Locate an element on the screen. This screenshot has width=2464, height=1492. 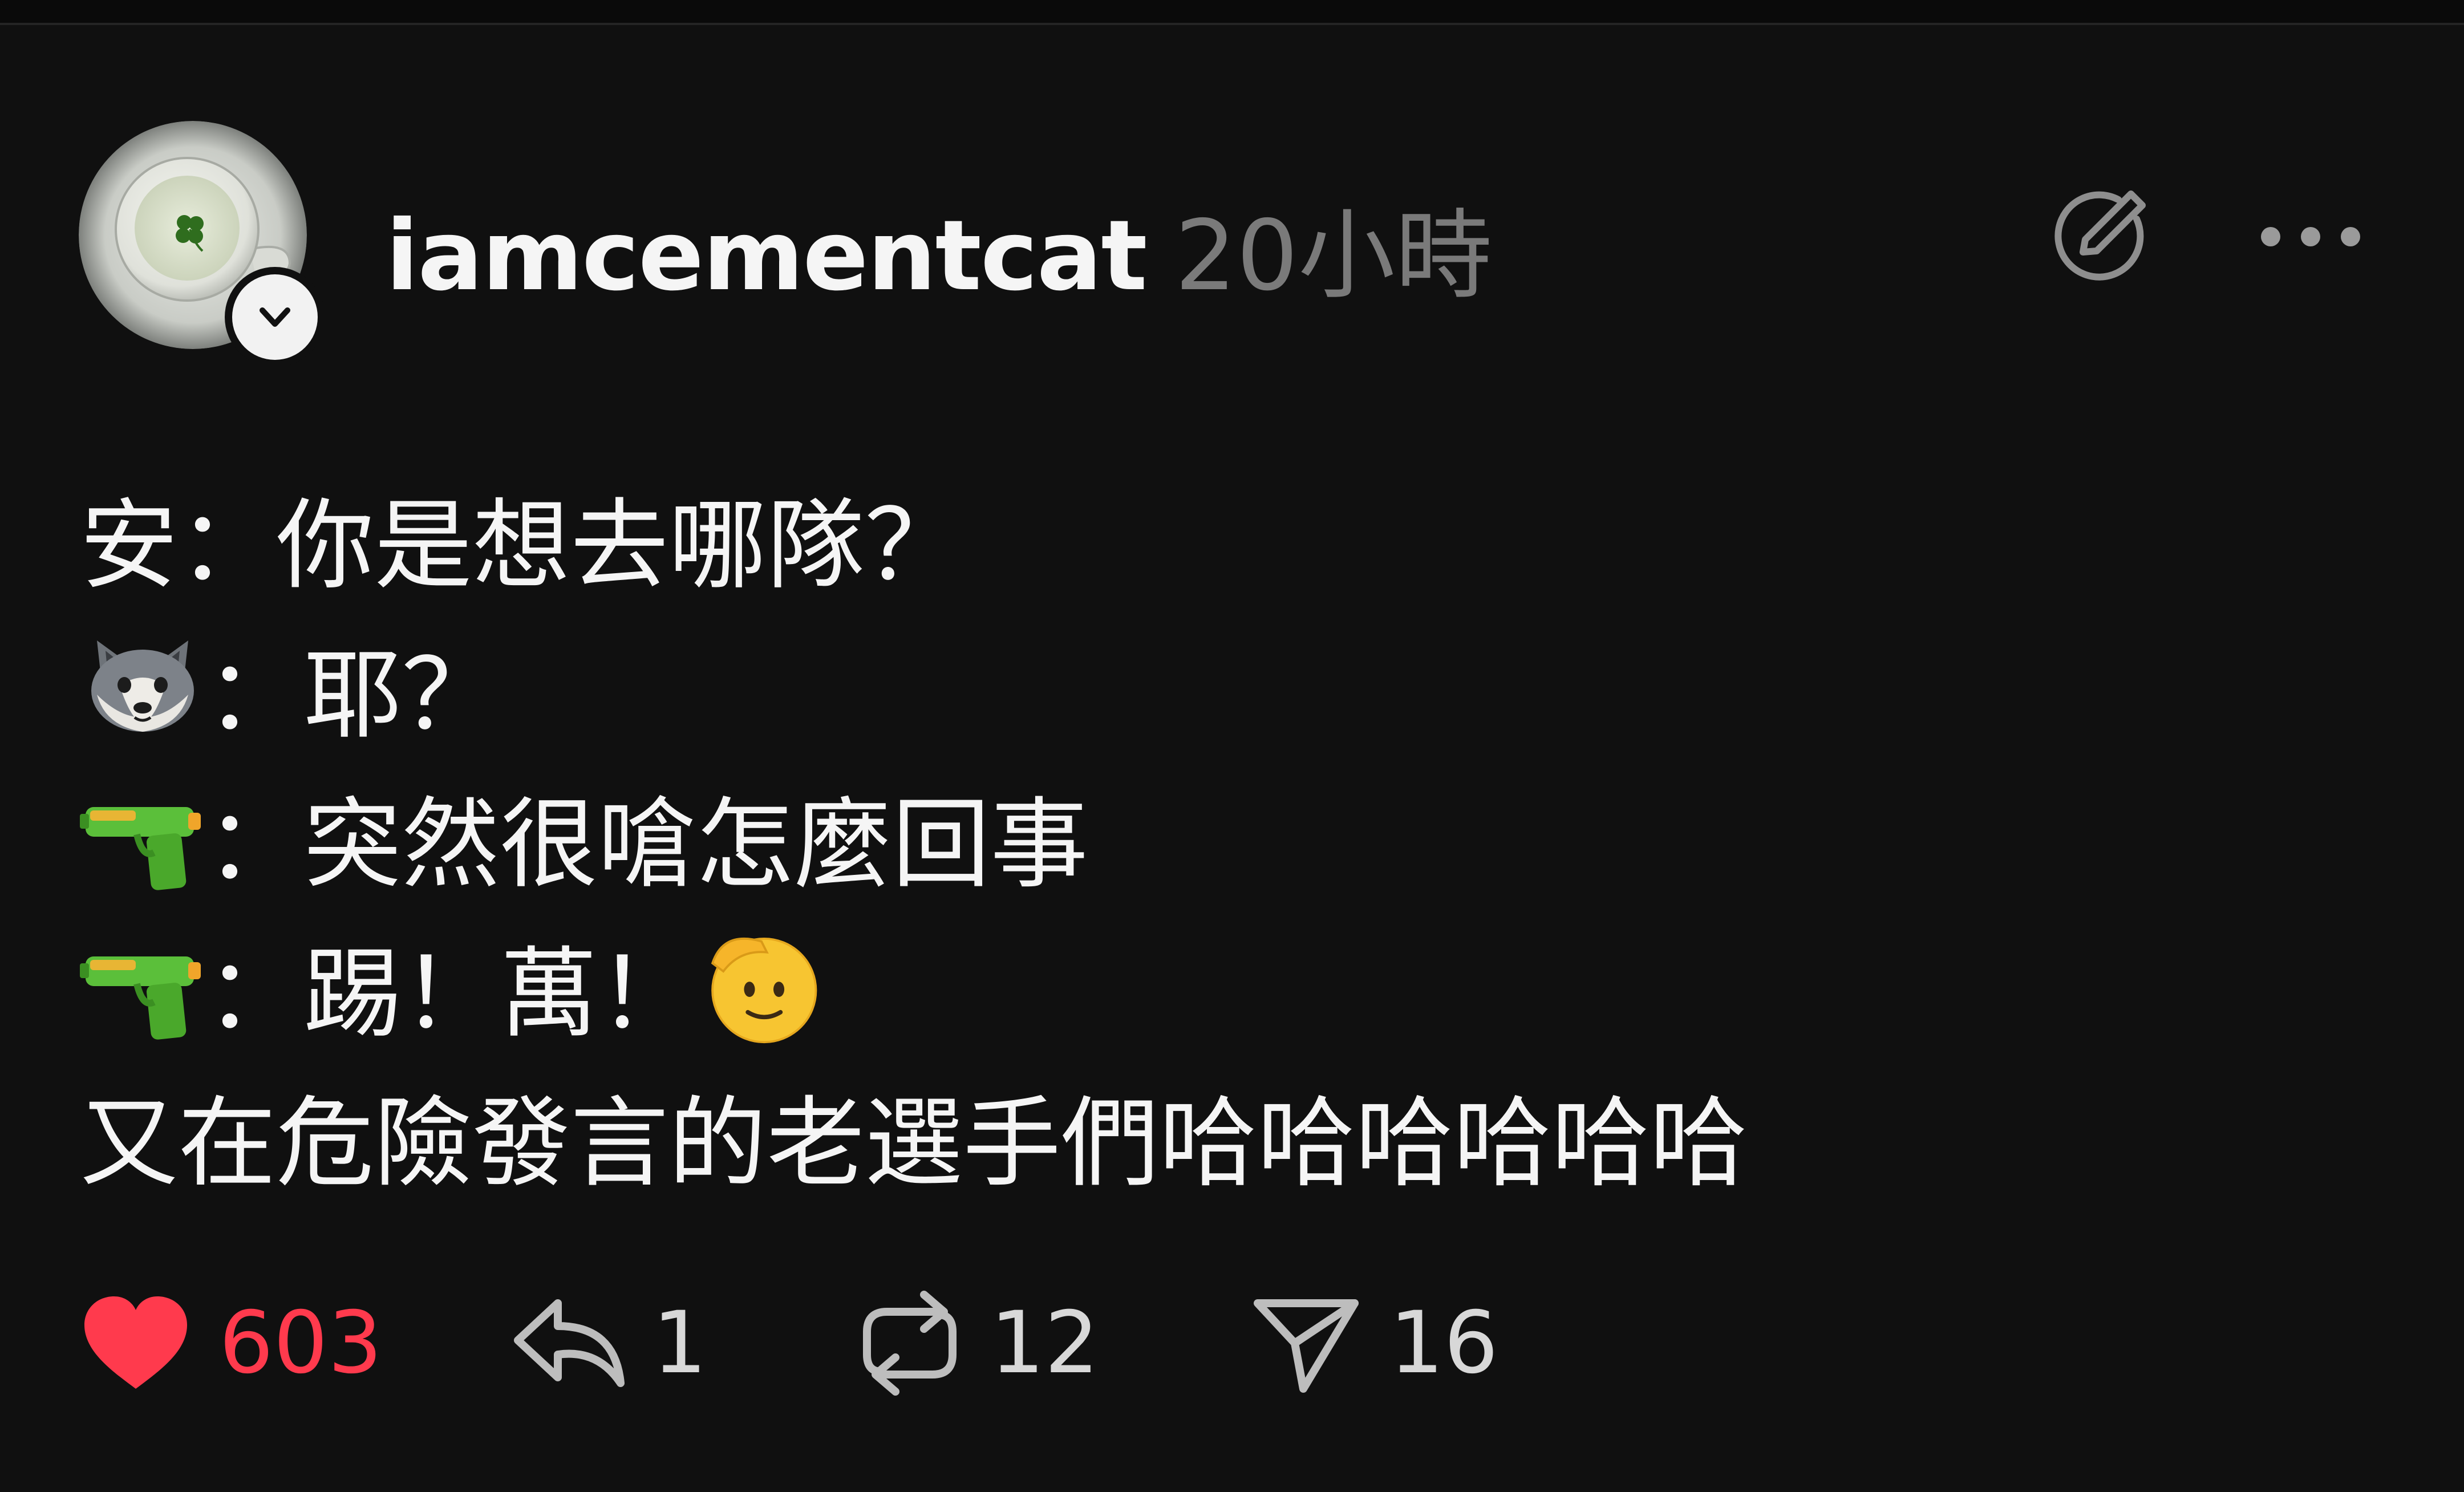
wolf-face-emoji-icon is located at coordinates (143, 686).